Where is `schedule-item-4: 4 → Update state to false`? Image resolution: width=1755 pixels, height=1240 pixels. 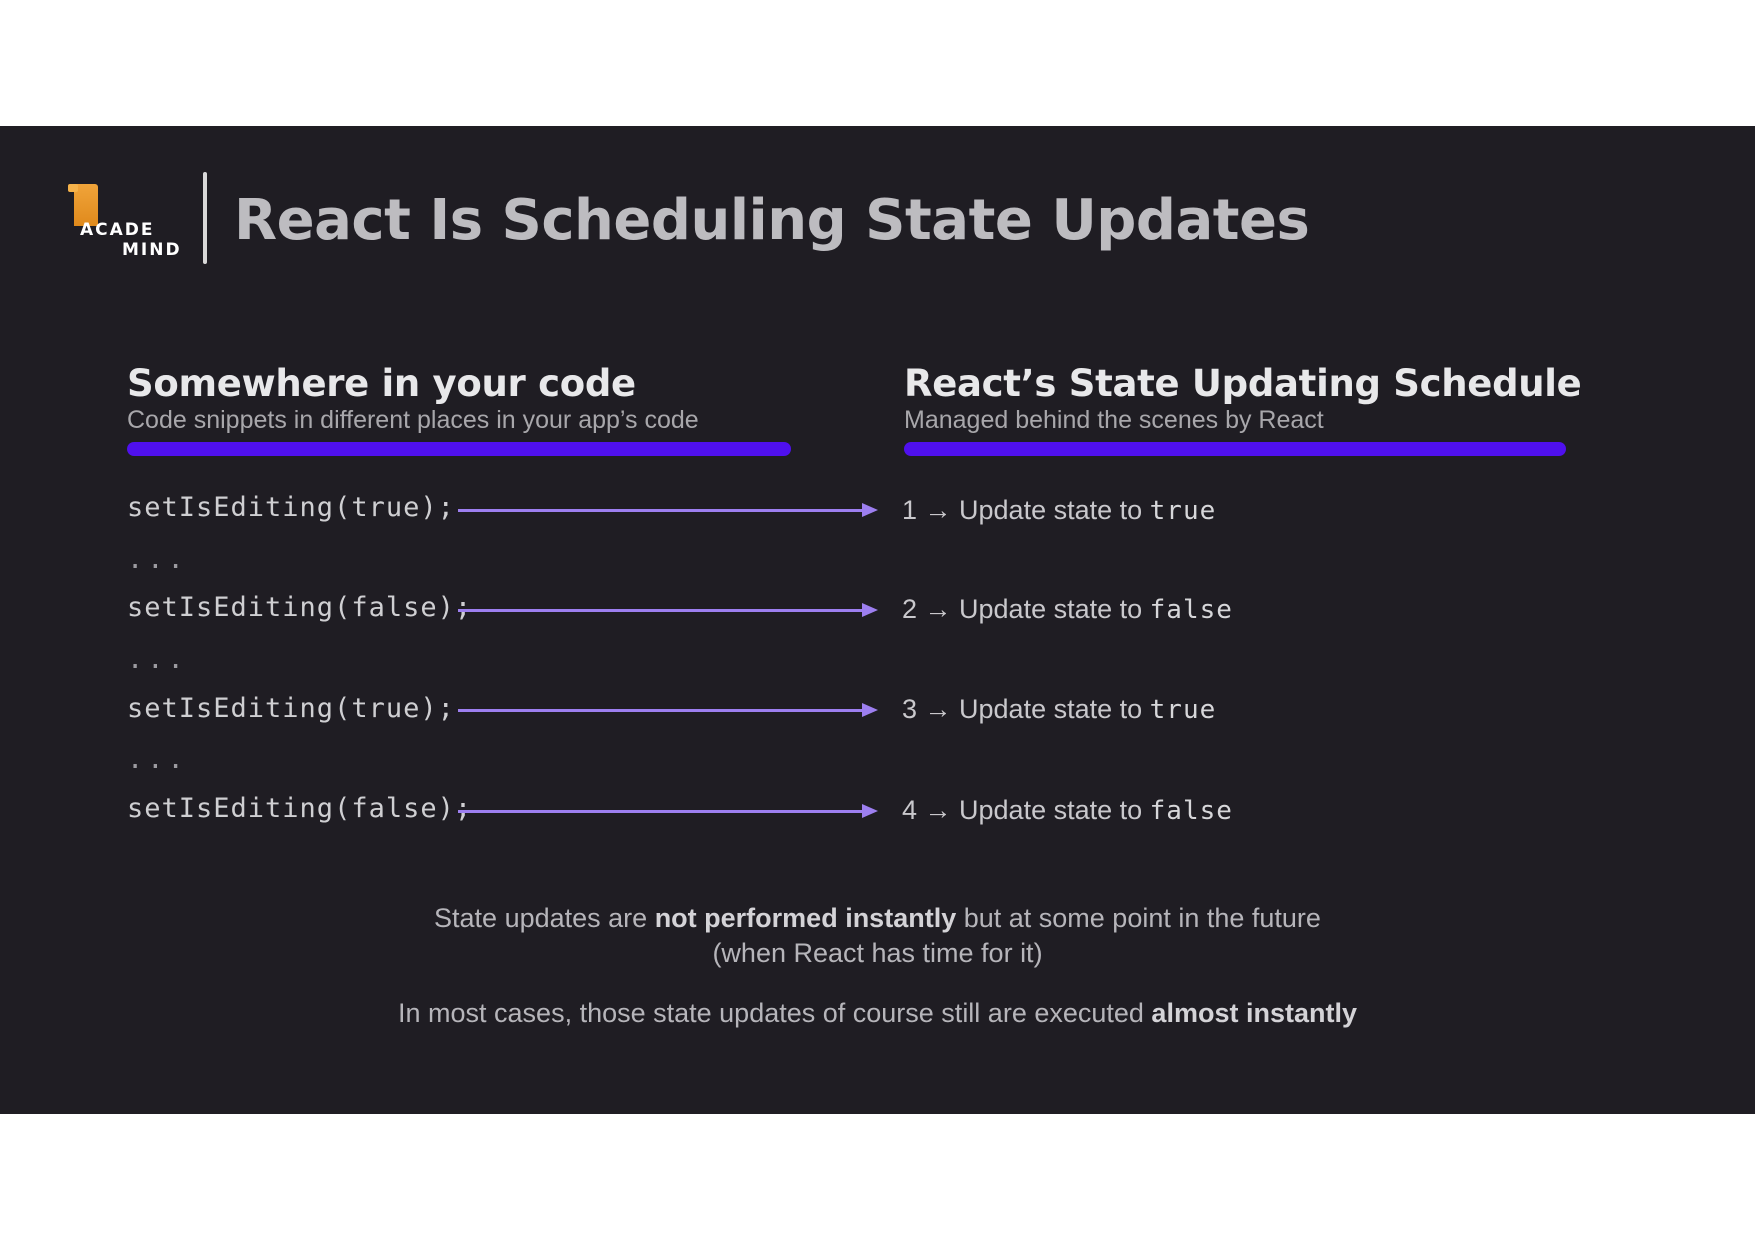 schedule-item-4: 4 → Update state to false is located at coordinates (1067, 810).